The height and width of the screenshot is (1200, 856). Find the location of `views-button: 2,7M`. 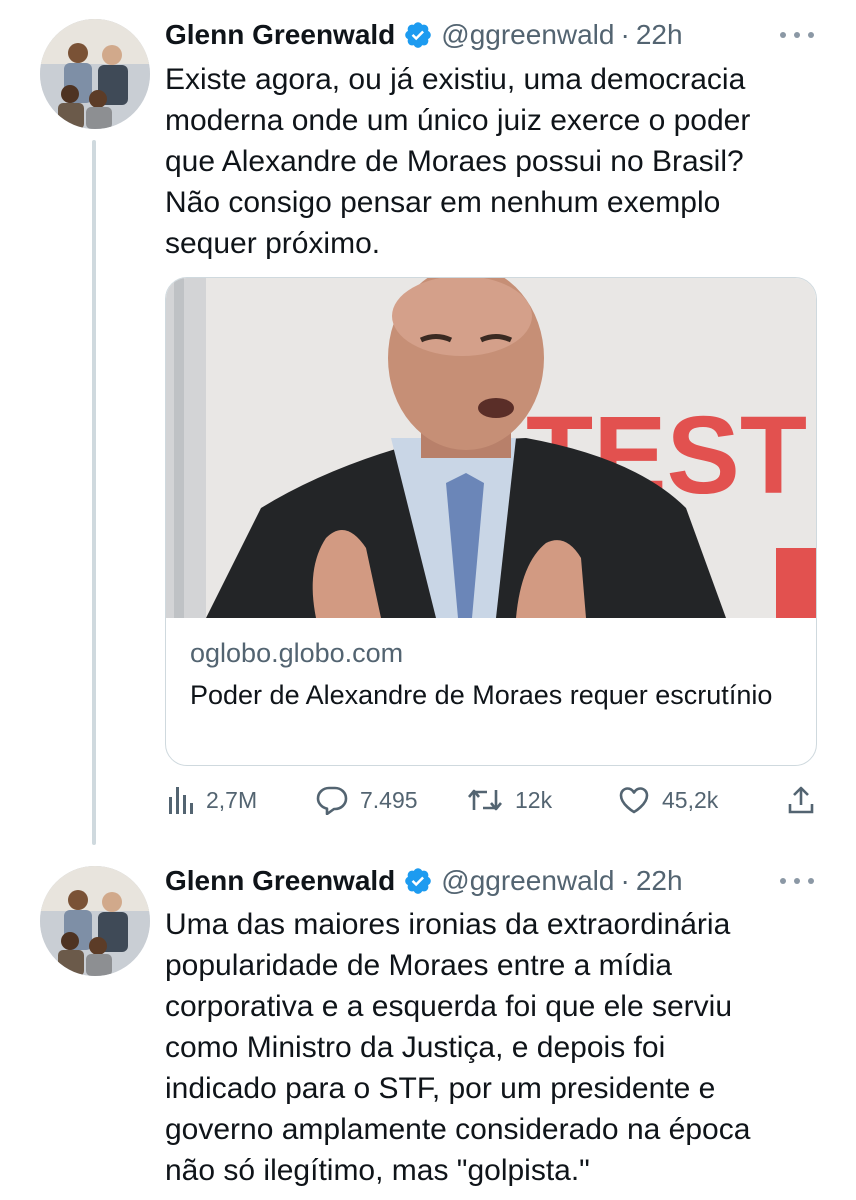

views-button: 2,7M is located at coordinates (212, 800).